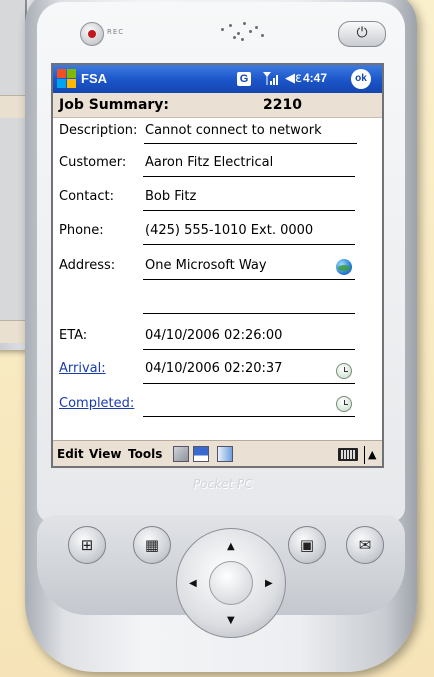 The image size is (434, 677). I want to click on address-underline, so click(249, 279).